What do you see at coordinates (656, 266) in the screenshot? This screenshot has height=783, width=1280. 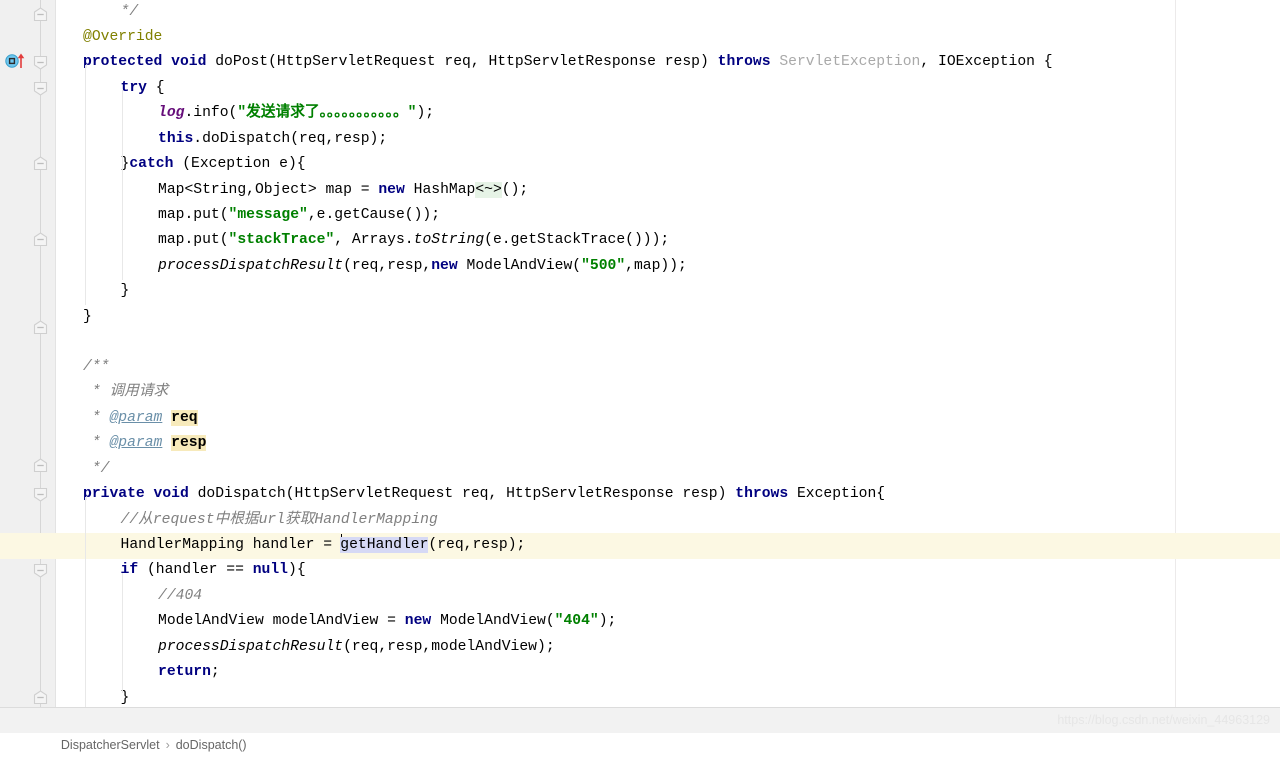 I see `code-token-plain: ,map));` at bounding box center [656, 266].